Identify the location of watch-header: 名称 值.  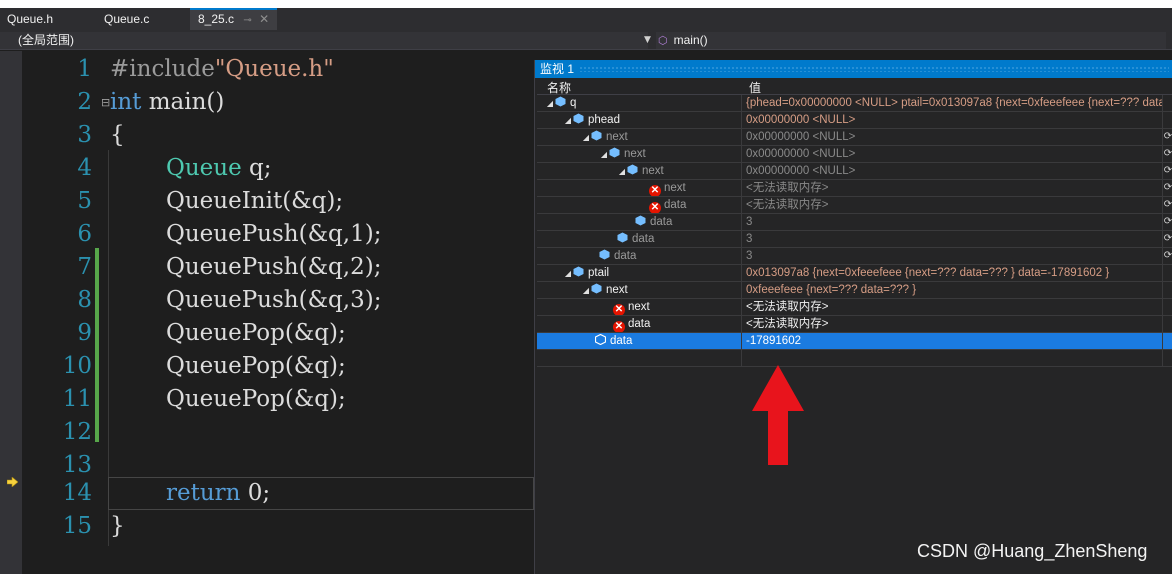
(854, 86).